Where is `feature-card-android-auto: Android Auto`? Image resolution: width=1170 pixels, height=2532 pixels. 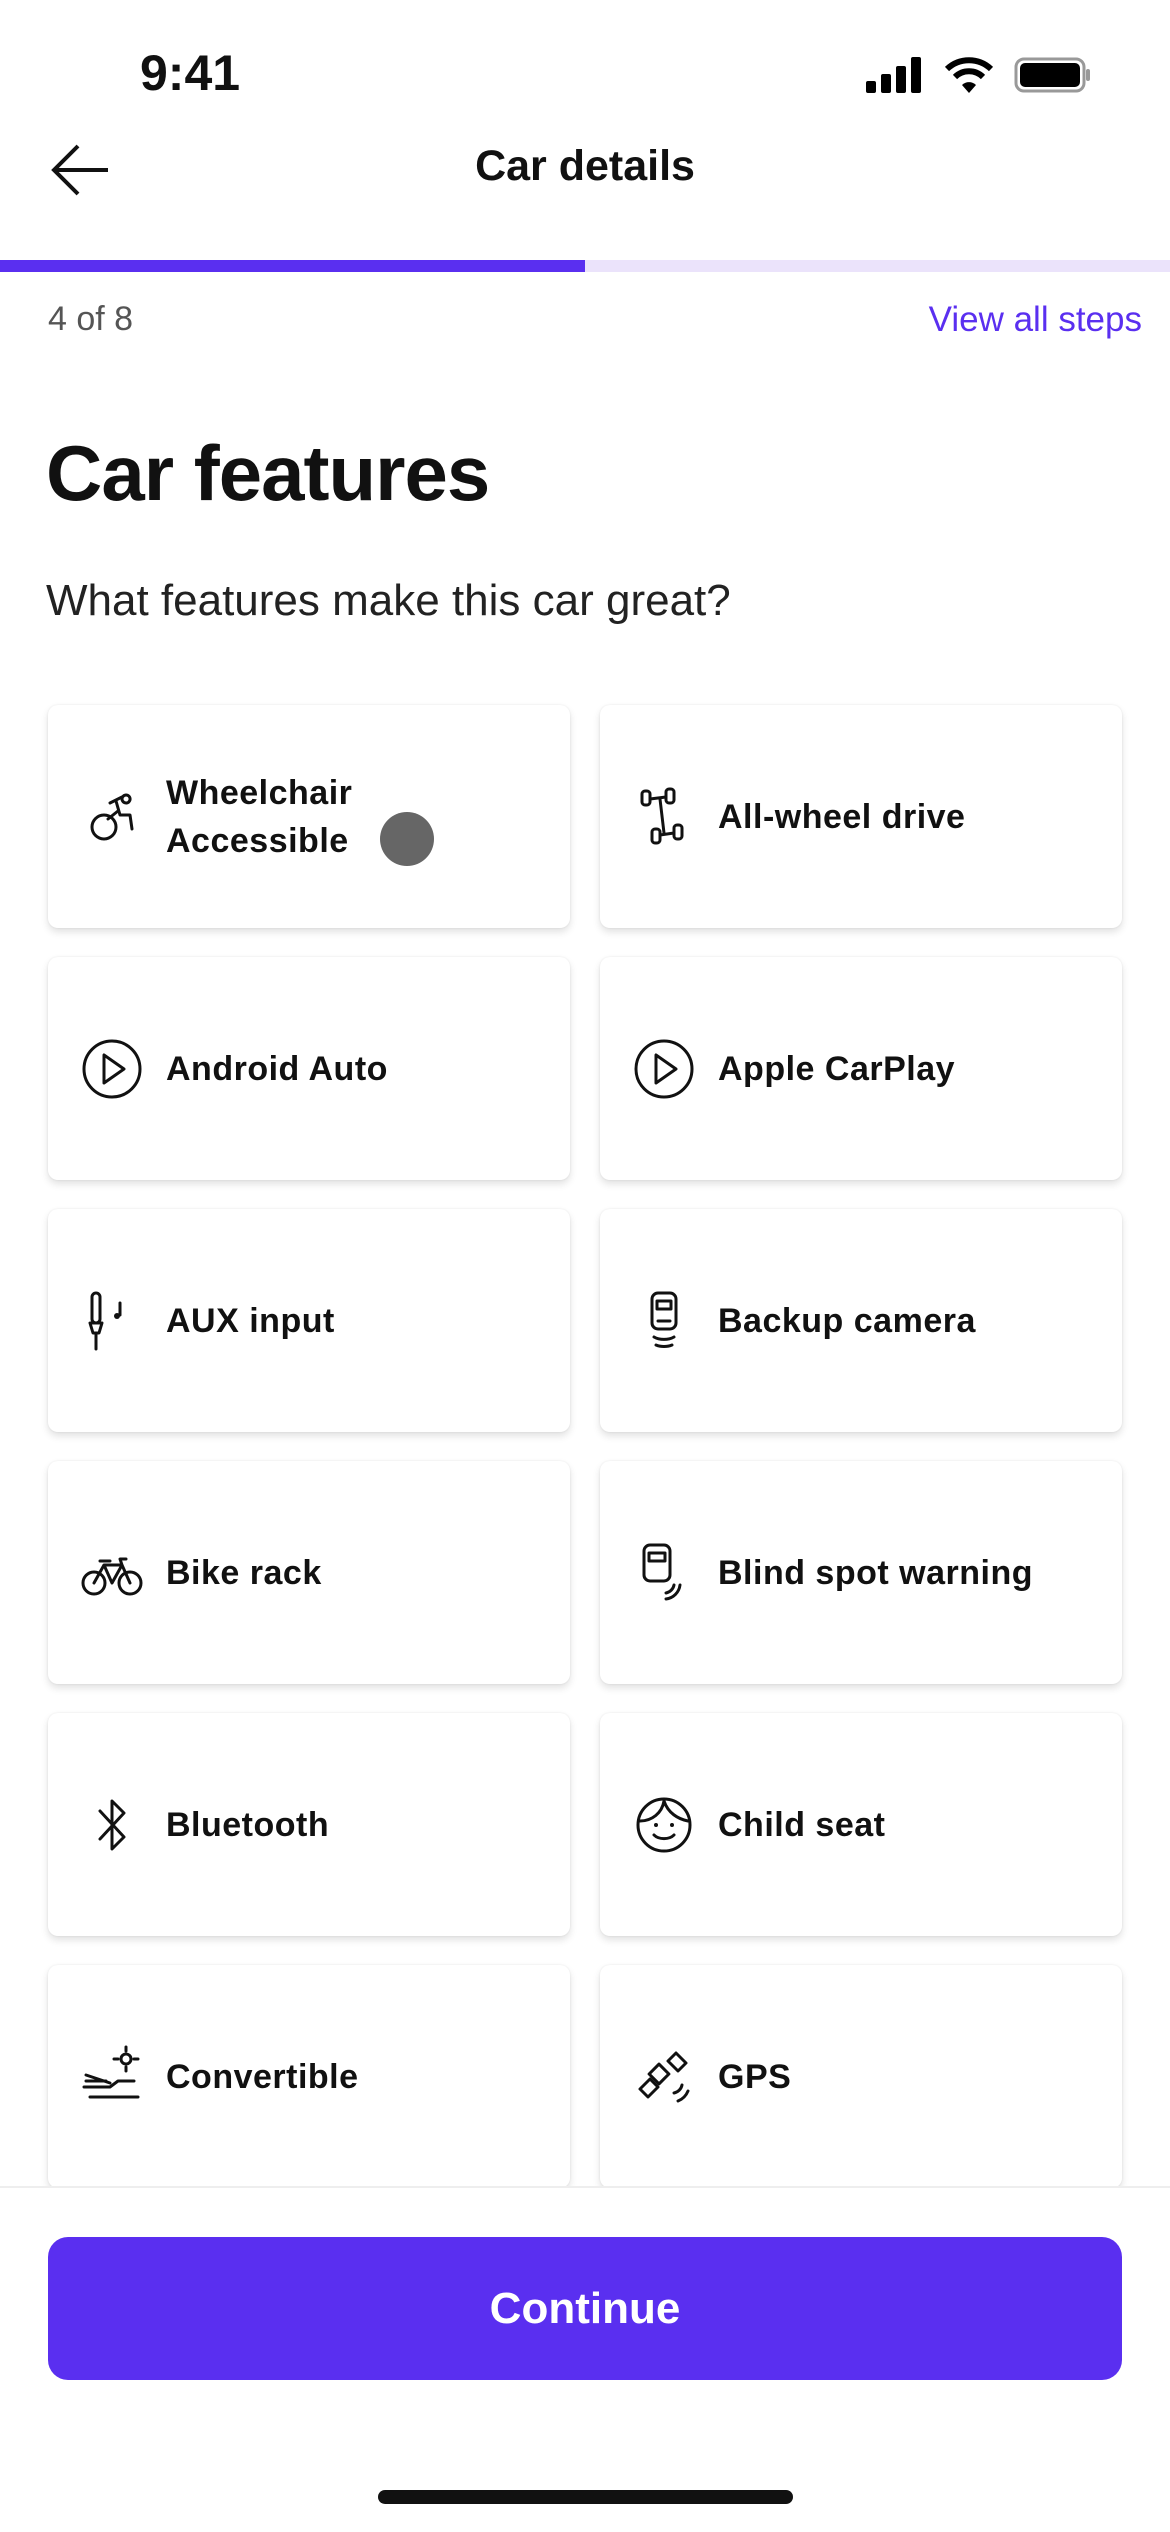
feature-card-android-auto: Android Auto is located at coordinates (309, 1068).